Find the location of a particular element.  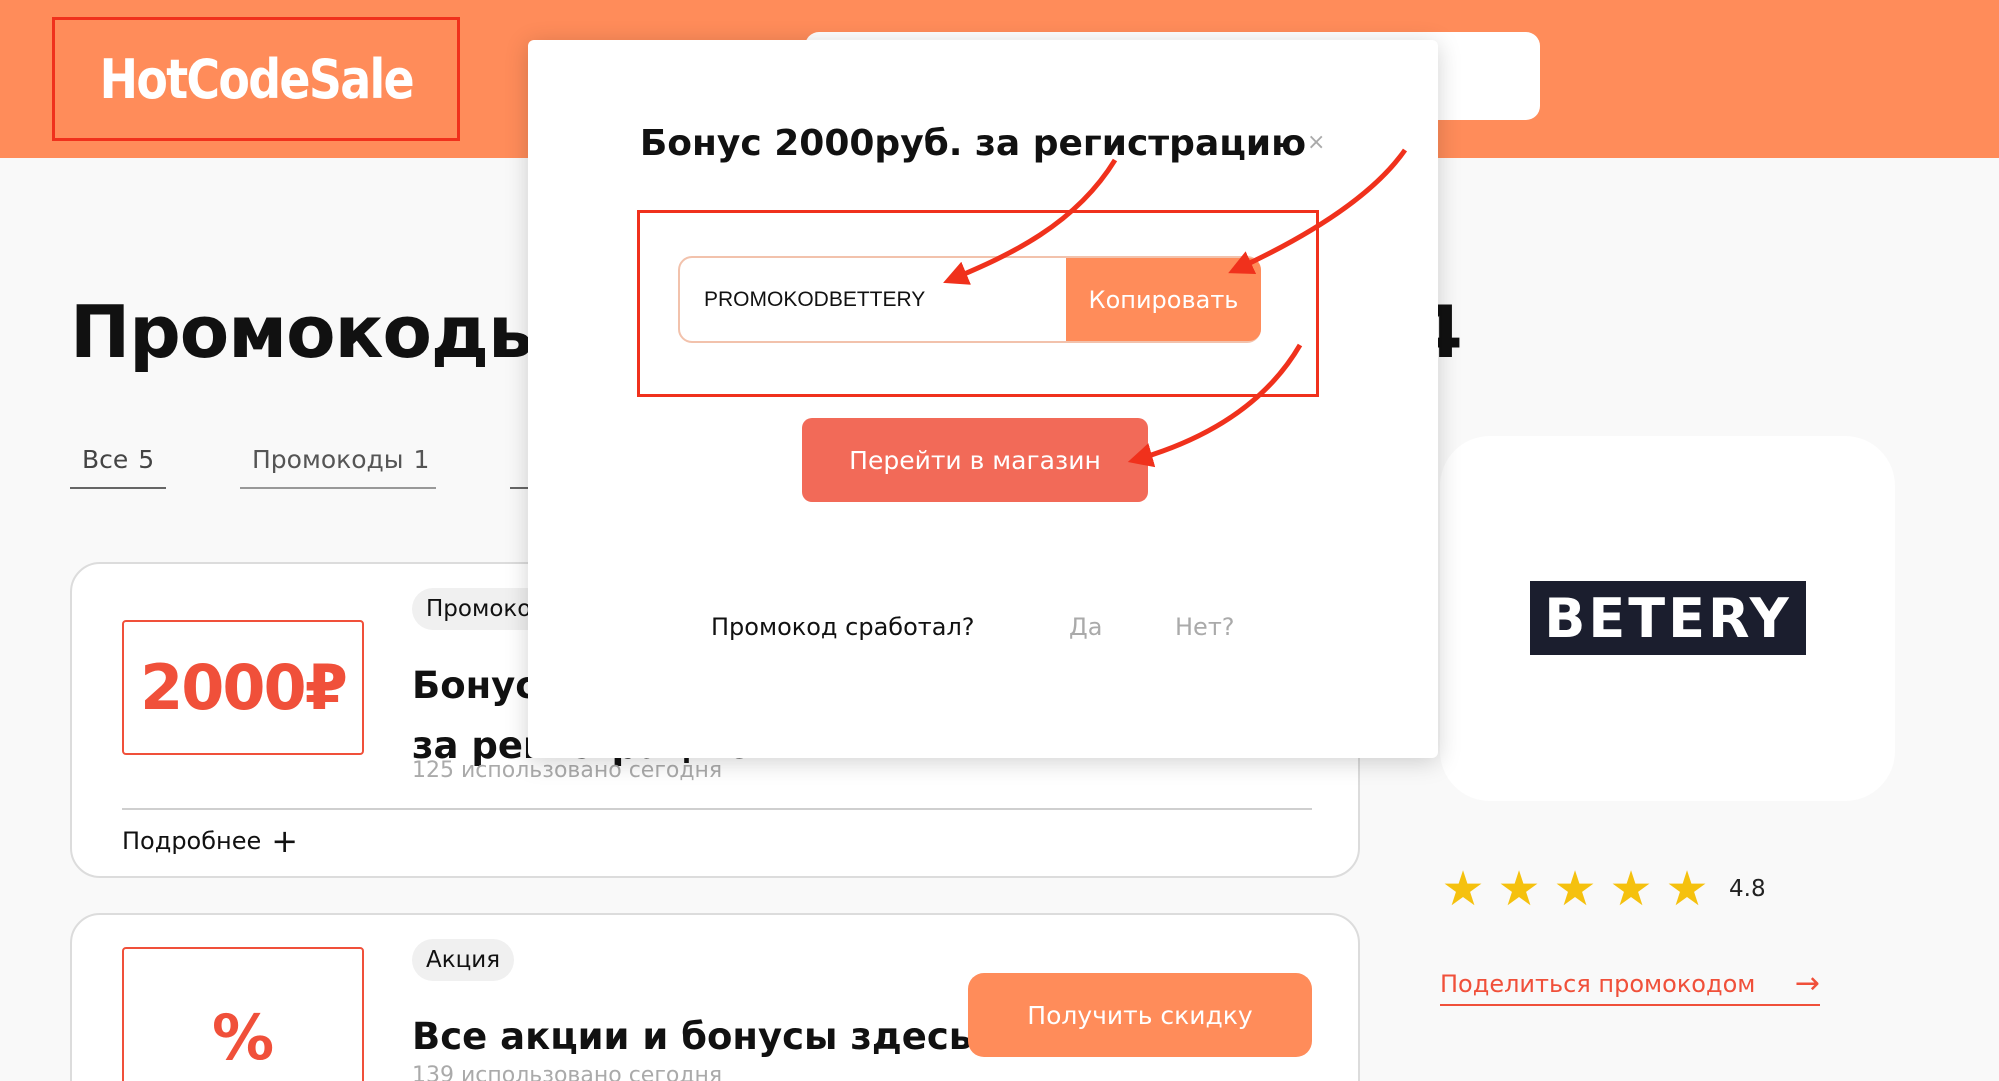

modal-title: Бонус 2000руб. за регистрацию is located at coordinates (973, 143).